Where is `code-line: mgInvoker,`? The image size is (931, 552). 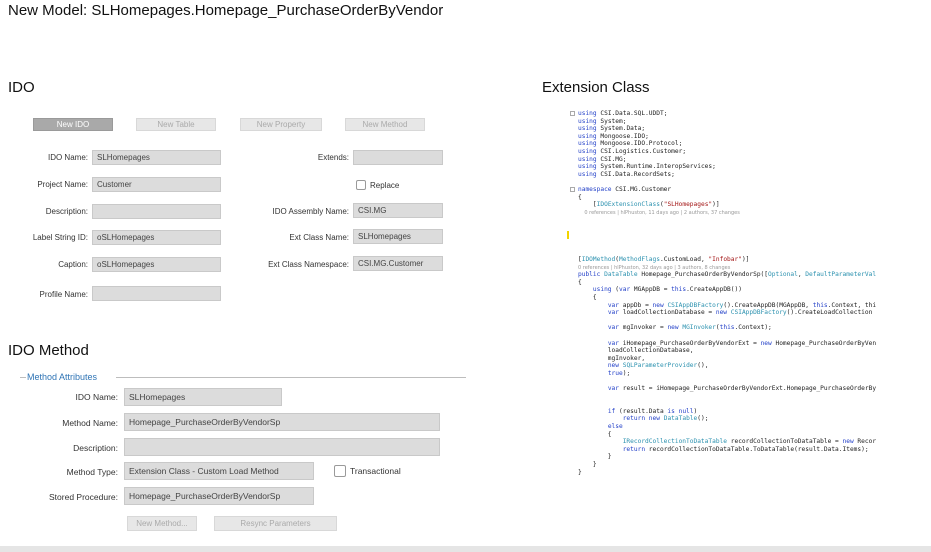 code-line: mgInvoker, is located at coordinates (612, 358).